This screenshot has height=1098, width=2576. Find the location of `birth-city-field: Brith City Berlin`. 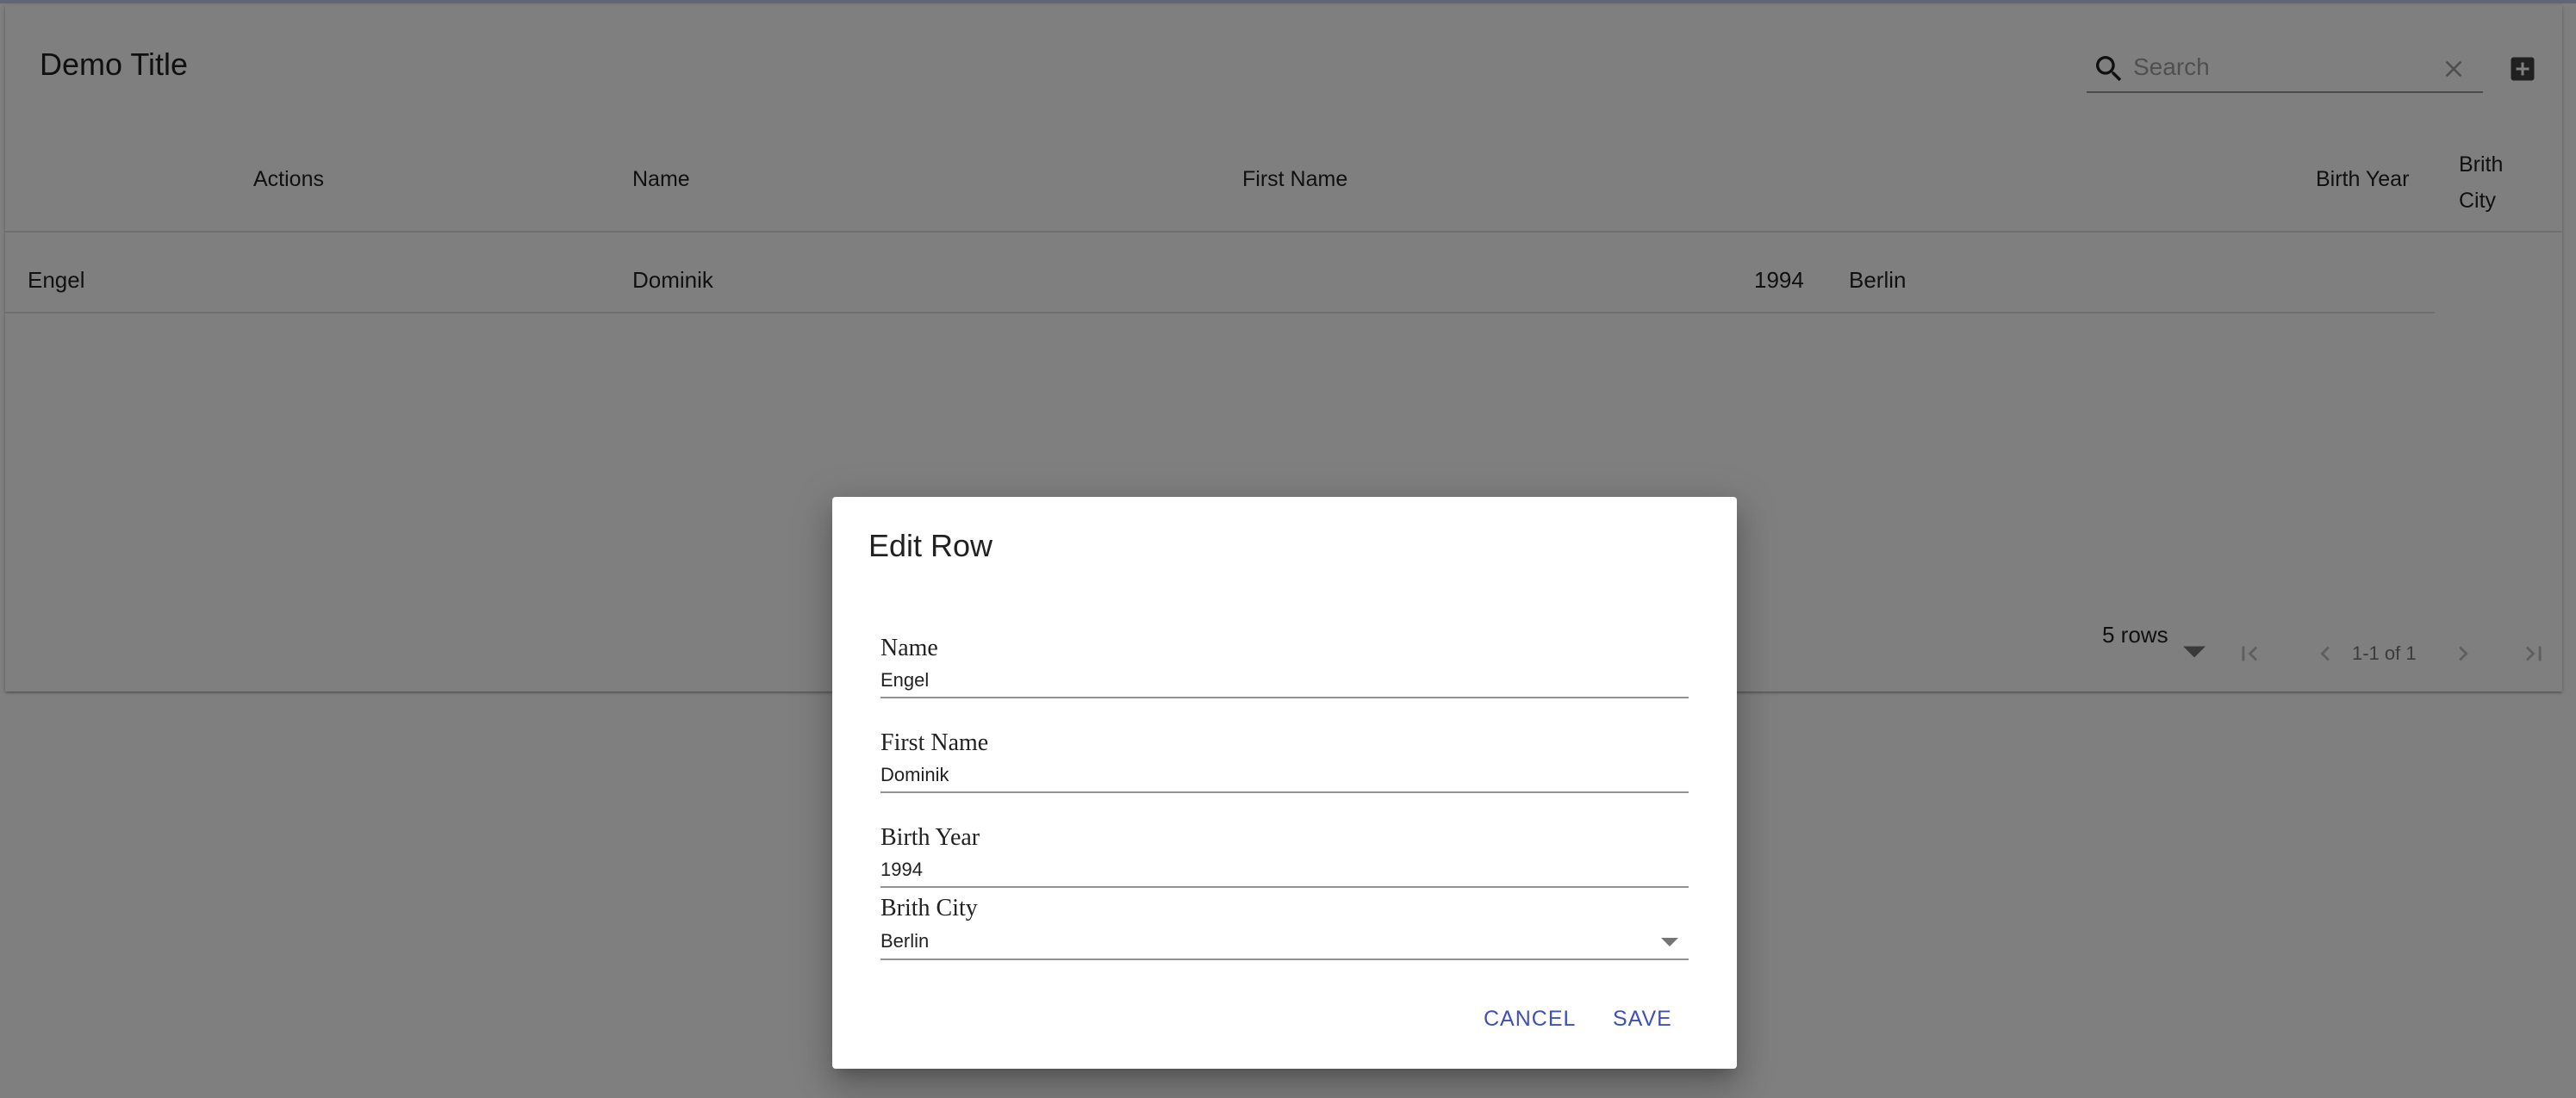

birth-city-field: Brith City Berlin is located at coordinates (1285, 928).